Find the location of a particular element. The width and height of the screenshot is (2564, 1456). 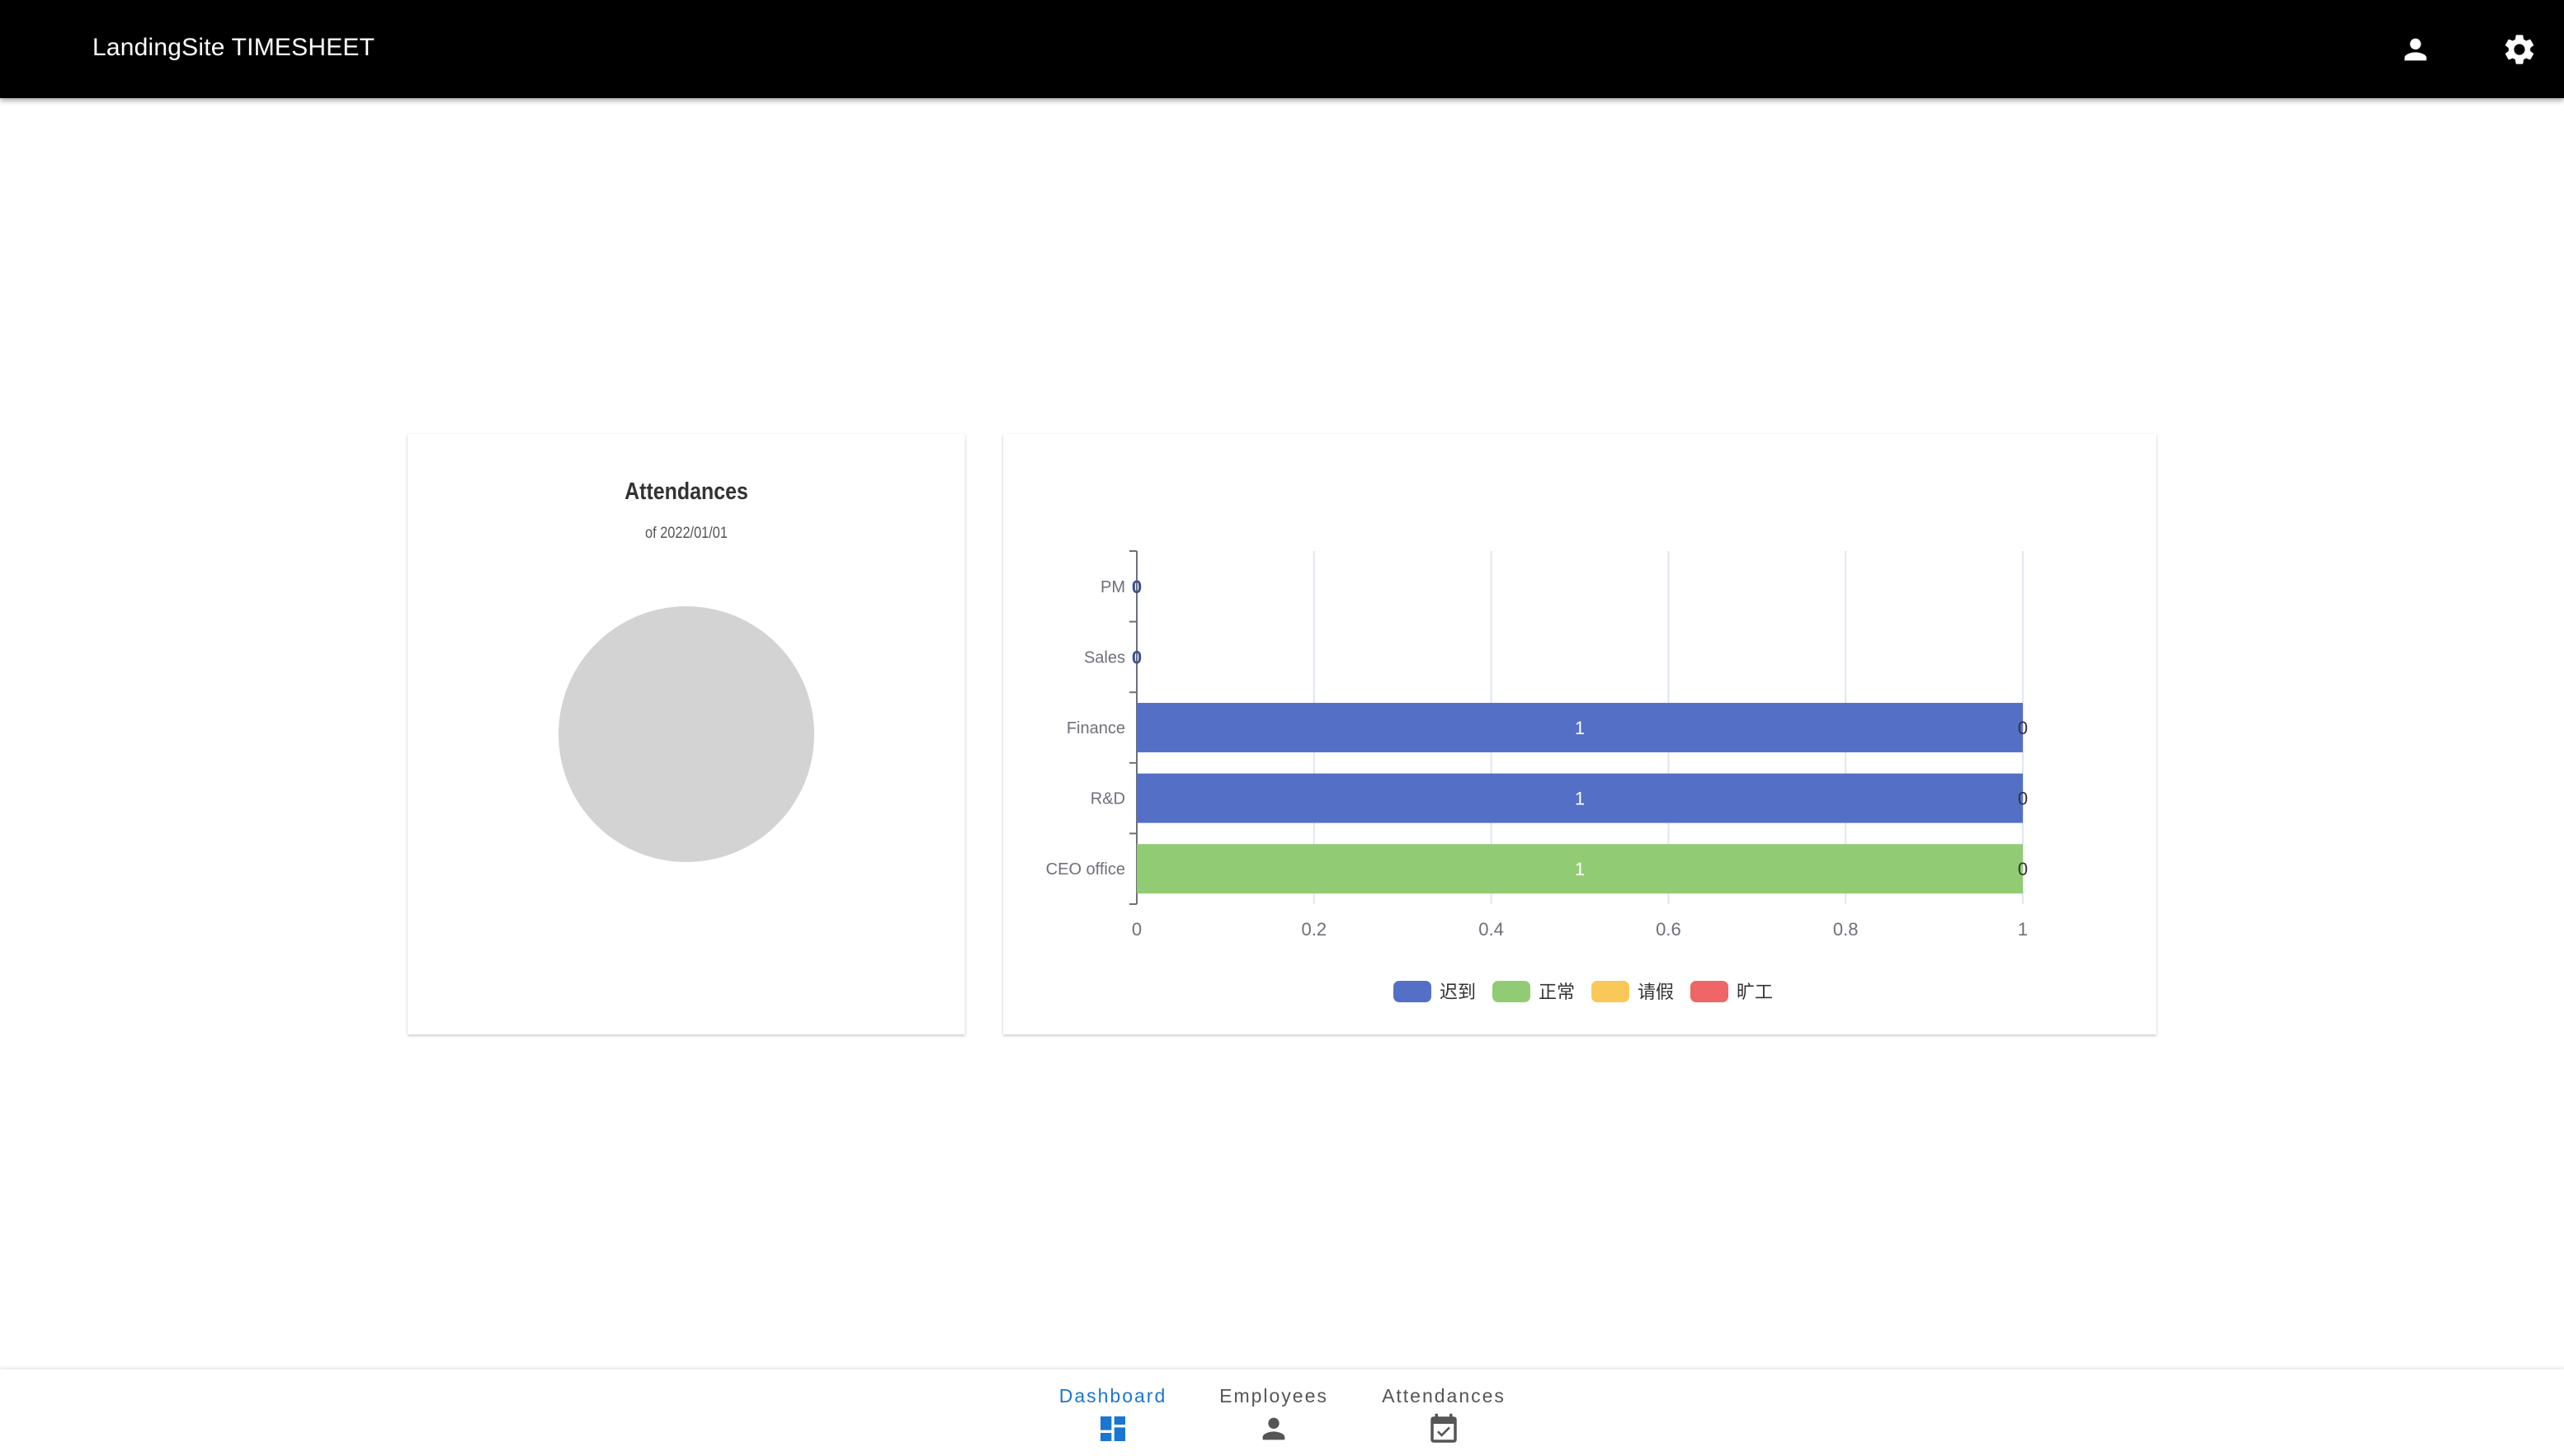

y-category-label: R&D is located at coordinates (1108, 799).